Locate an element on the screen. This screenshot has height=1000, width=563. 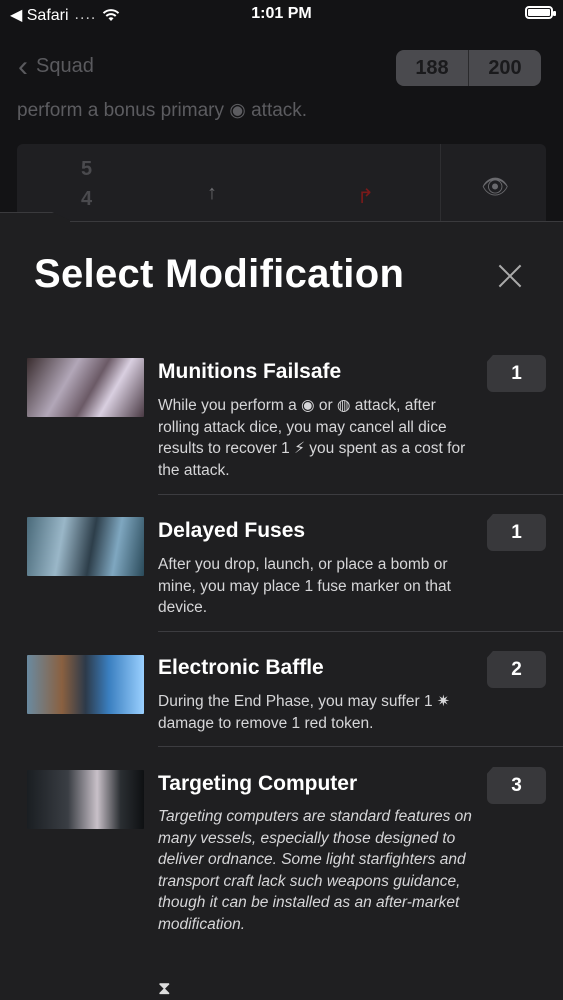
k-turn-icon: ↱ is located at coordinates (365, 197).